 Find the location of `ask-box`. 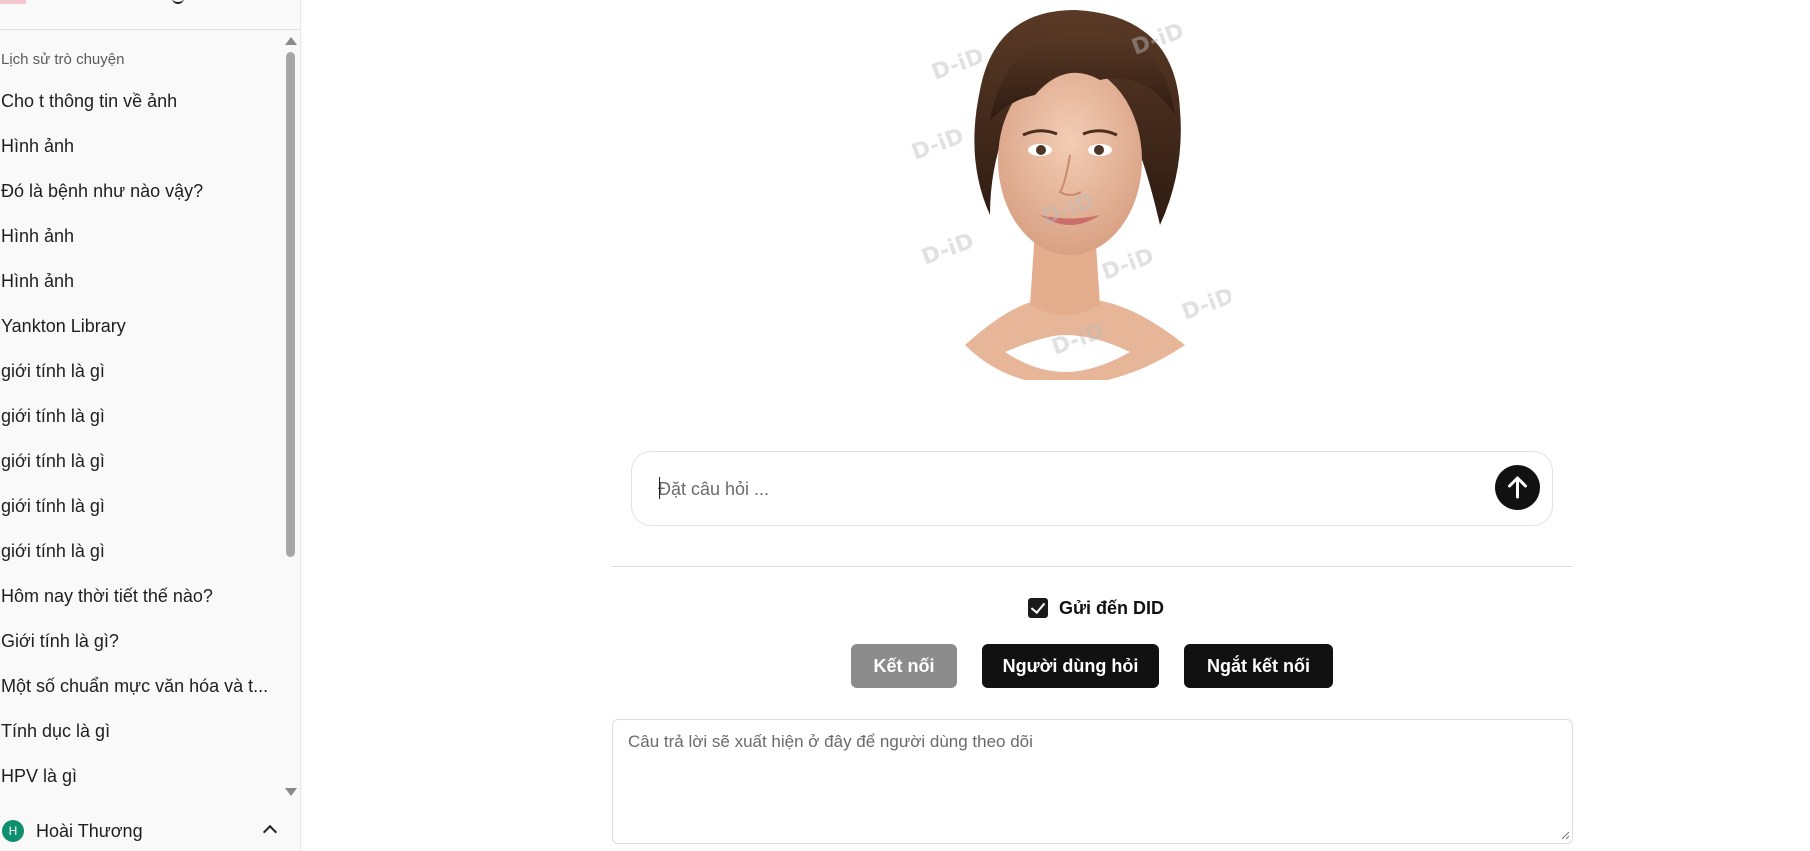

ask-box is located at coordinates (1092, 488).